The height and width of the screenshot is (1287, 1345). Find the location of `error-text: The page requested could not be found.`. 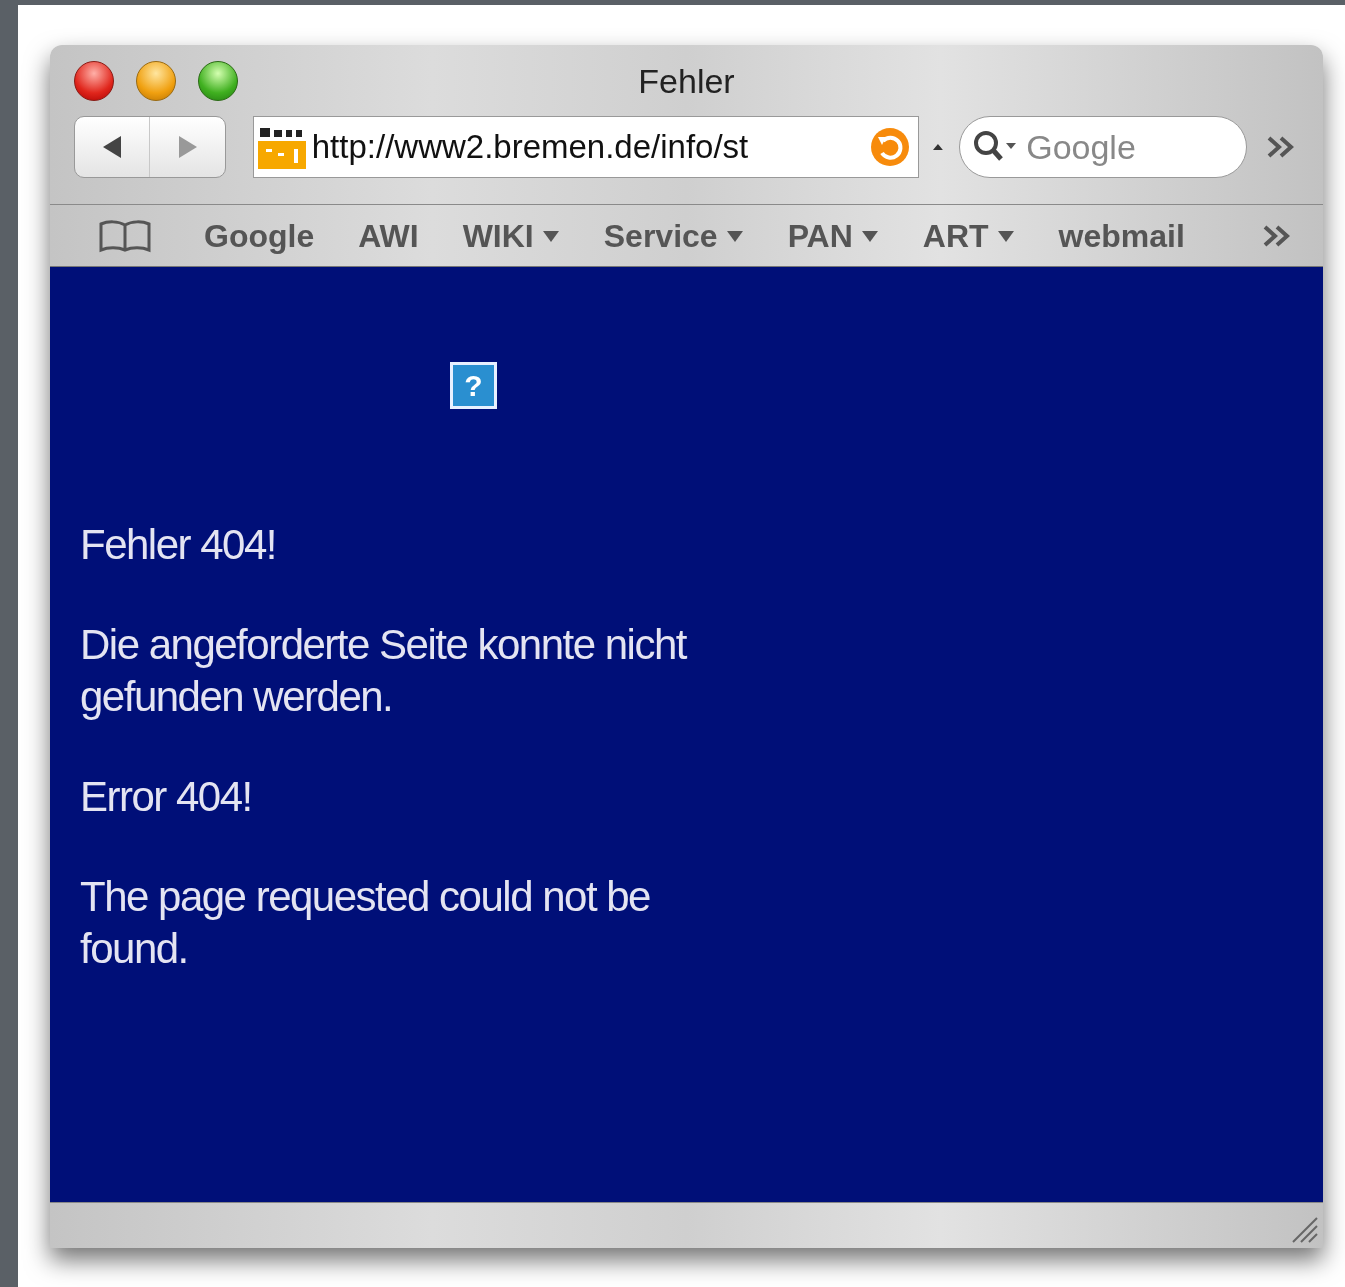

error-text: The page requested could not be found. is located at coordinates (365, 923).